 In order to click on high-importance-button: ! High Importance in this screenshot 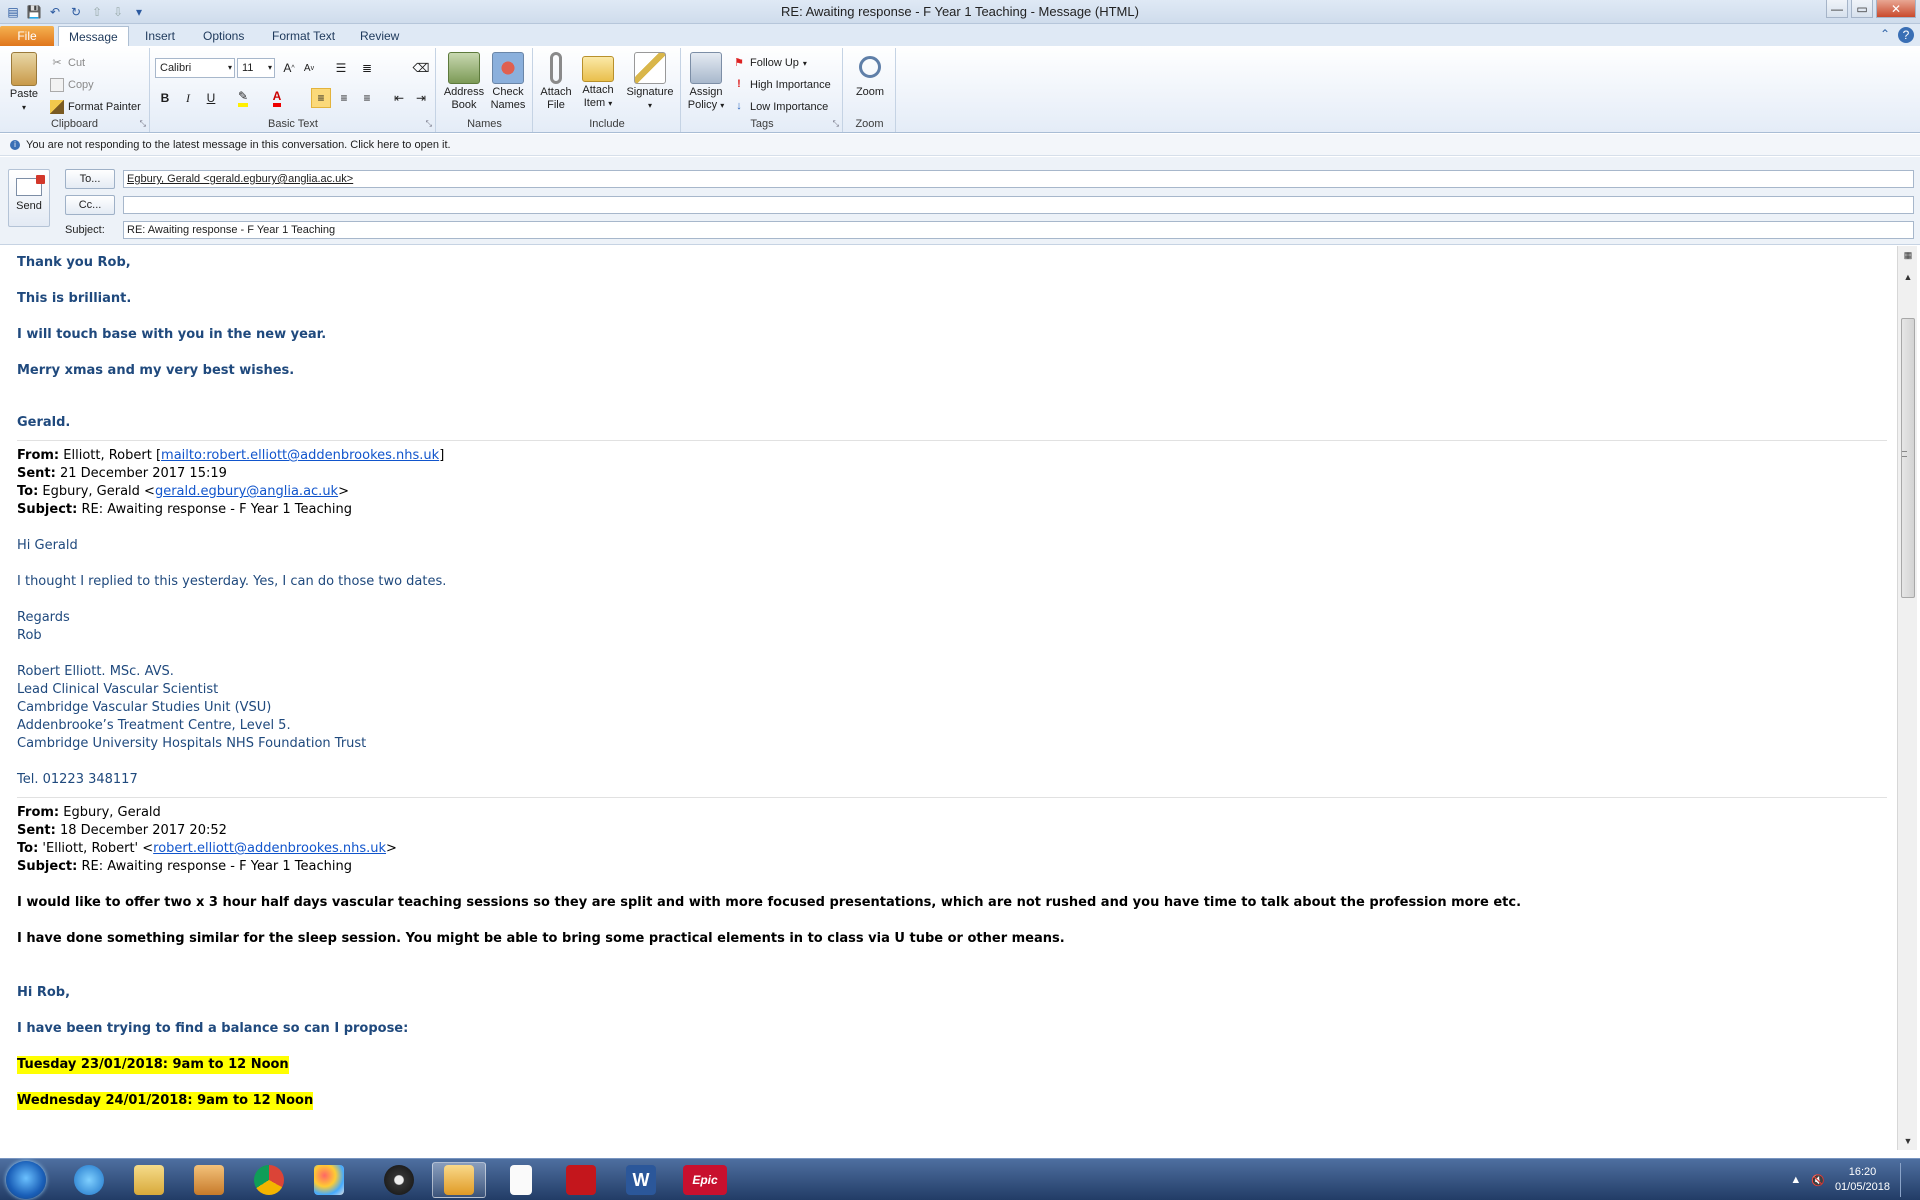, I will do `click(781, 85)`.